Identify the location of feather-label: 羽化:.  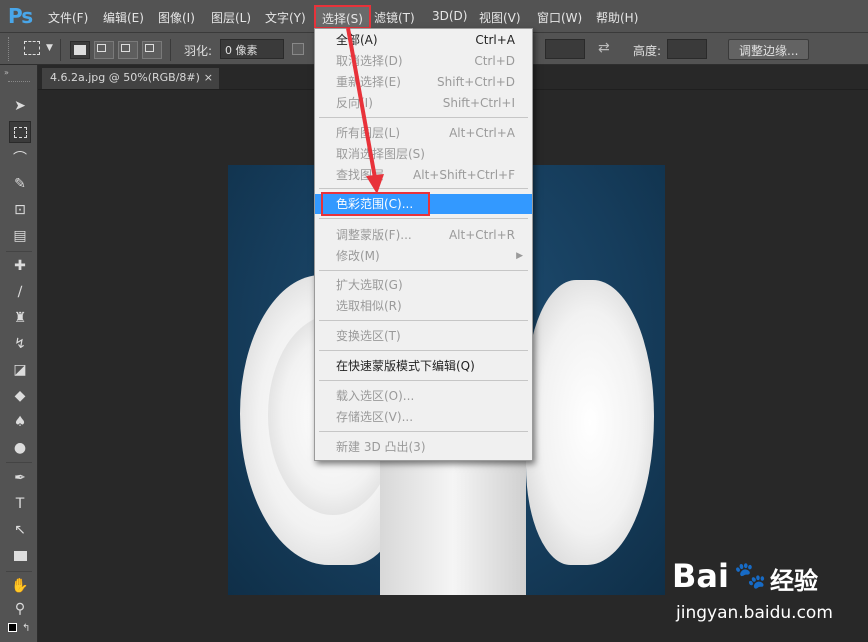
(198, 51).